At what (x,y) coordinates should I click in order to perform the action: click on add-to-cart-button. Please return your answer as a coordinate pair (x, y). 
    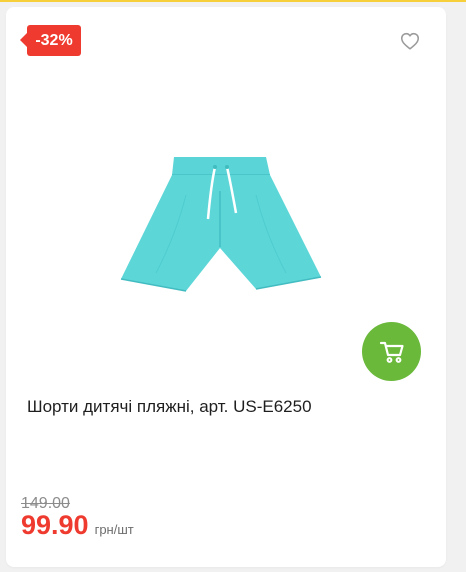
    Looking at the image, I should click on (391, 351).